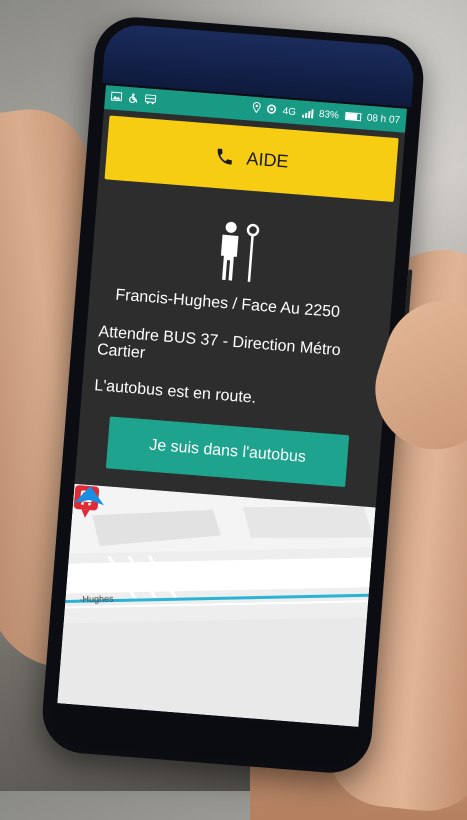 This screenshot has width=467, height=820. I want to click on bus-icon, so click(150, 100).